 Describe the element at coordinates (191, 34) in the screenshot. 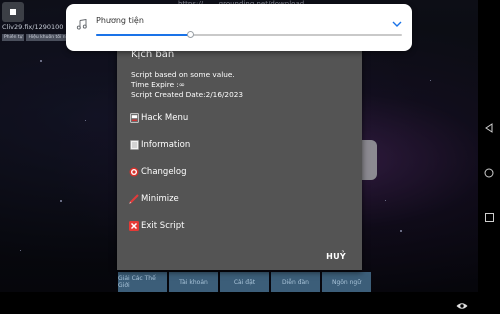

I see `volume-slider-thumb` at that location.